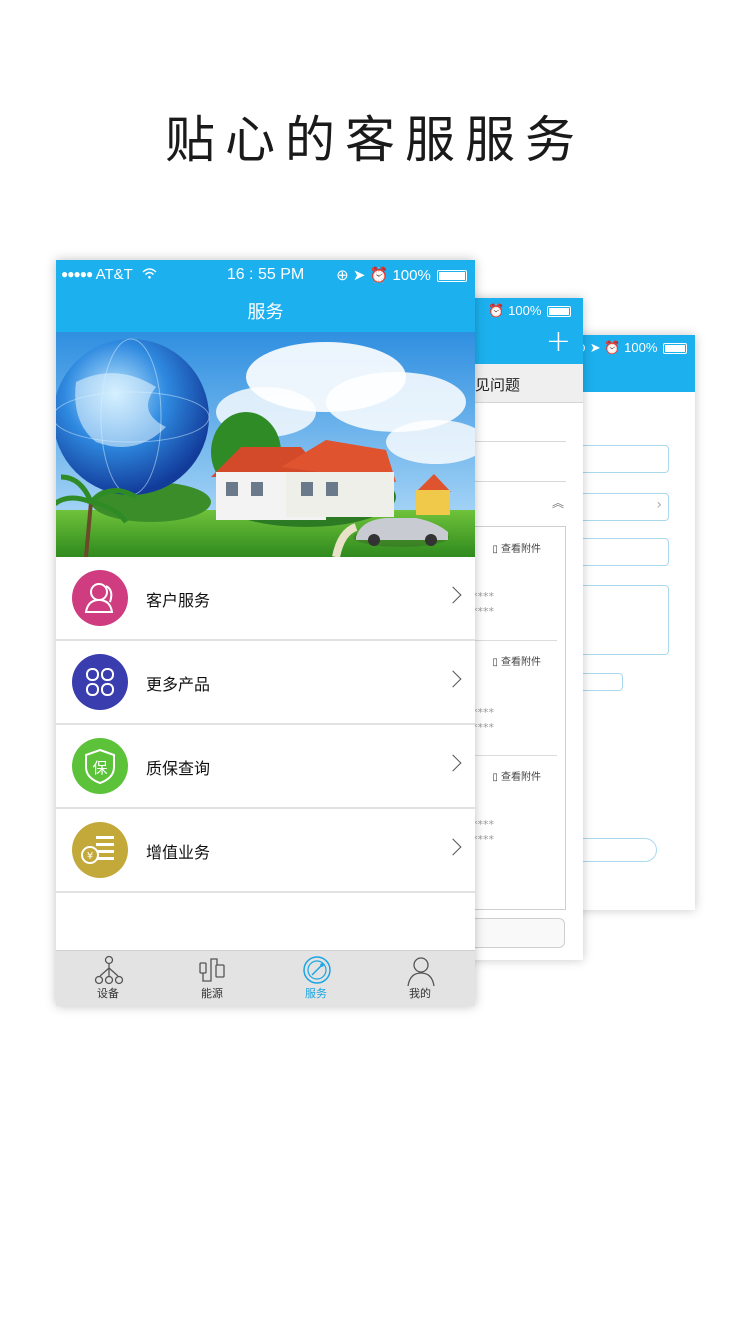 The height and width of the screenshot is (1334, 750). What do you see at coordinates (100, 598) in the screenshot?
I see `customer-service-icon` at bounding box center [100, 598].